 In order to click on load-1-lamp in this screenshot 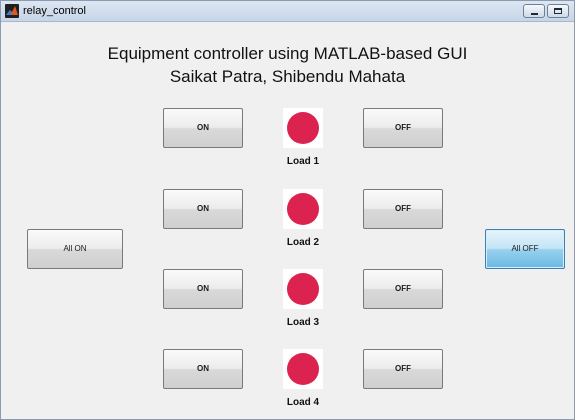, I will do `click(303, 128)`.